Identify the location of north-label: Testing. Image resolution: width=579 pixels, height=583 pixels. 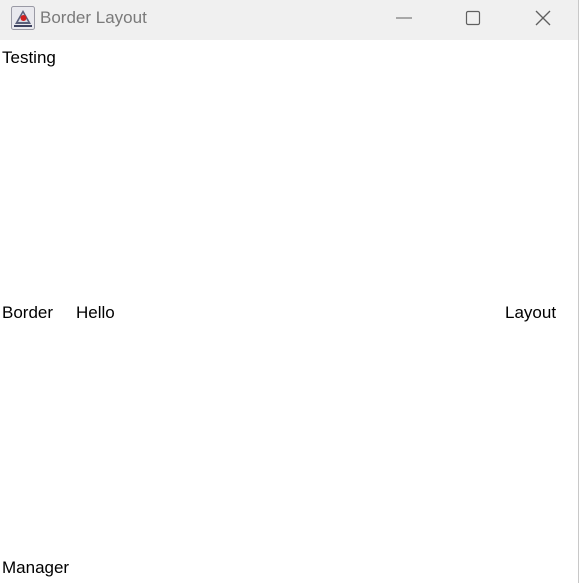
(29, 57).